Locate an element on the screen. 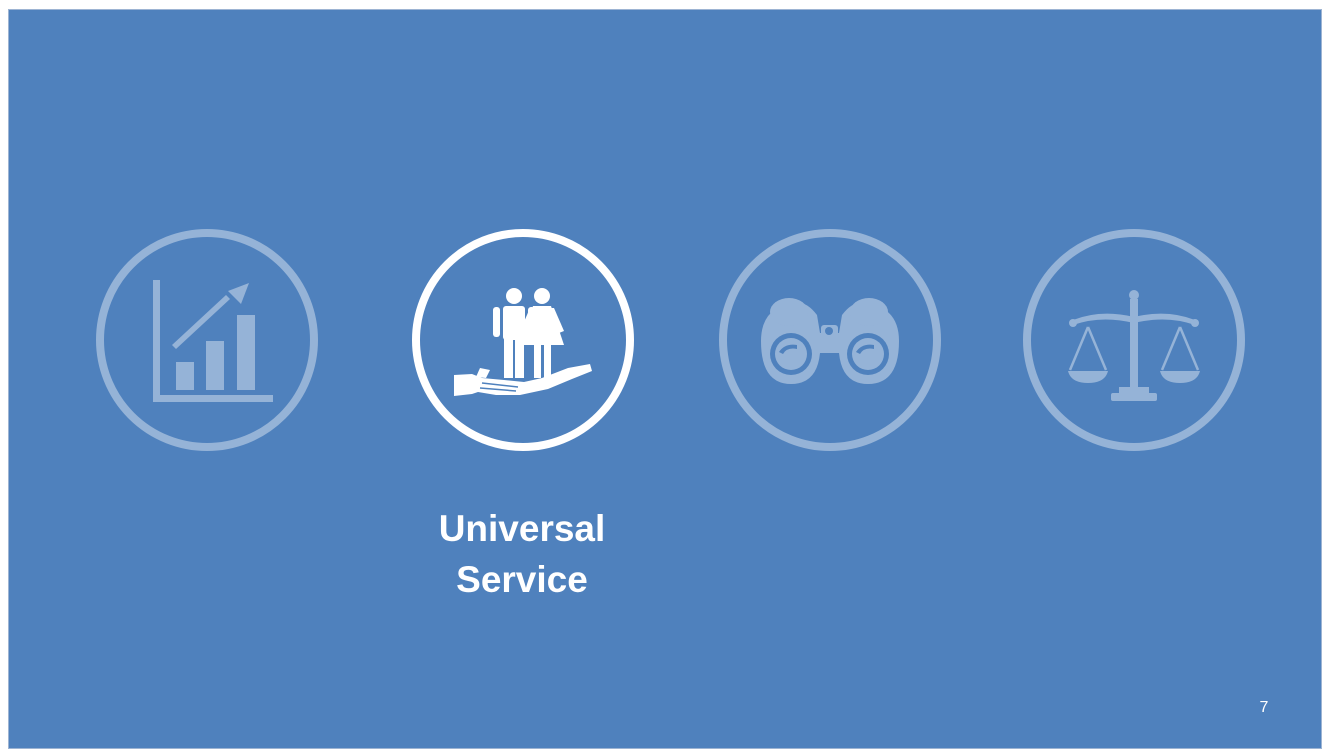  people-in-hand-circle is located at coordinates (523, 340).